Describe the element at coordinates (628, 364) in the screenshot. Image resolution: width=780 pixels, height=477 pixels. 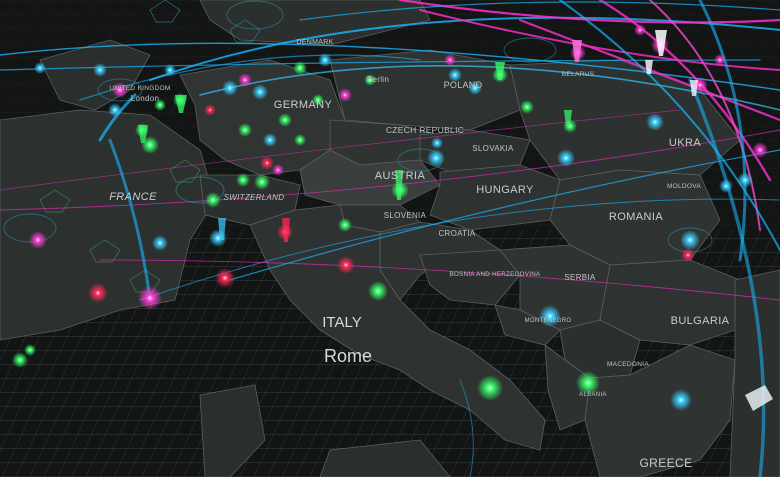
I see `label-macedonia: MACEDONIA` at that location.